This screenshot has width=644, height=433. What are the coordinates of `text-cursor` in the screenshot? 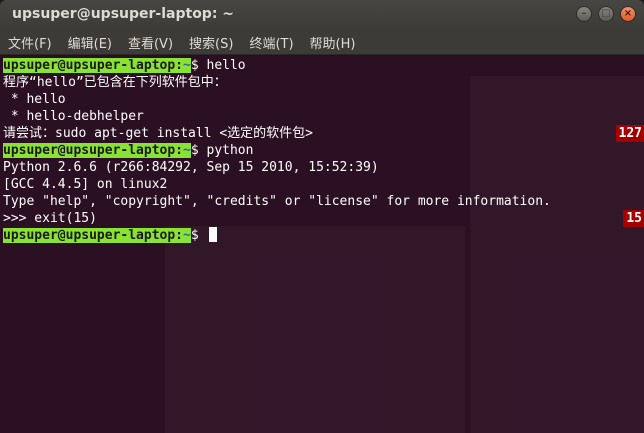 It's located at (212, 234).